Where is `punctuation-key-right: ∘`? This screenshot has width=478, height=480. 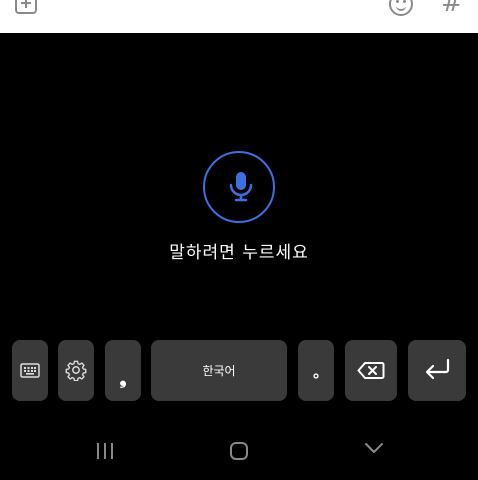
punctuation-key-right: ∘ is located at coordinates (316, 370).